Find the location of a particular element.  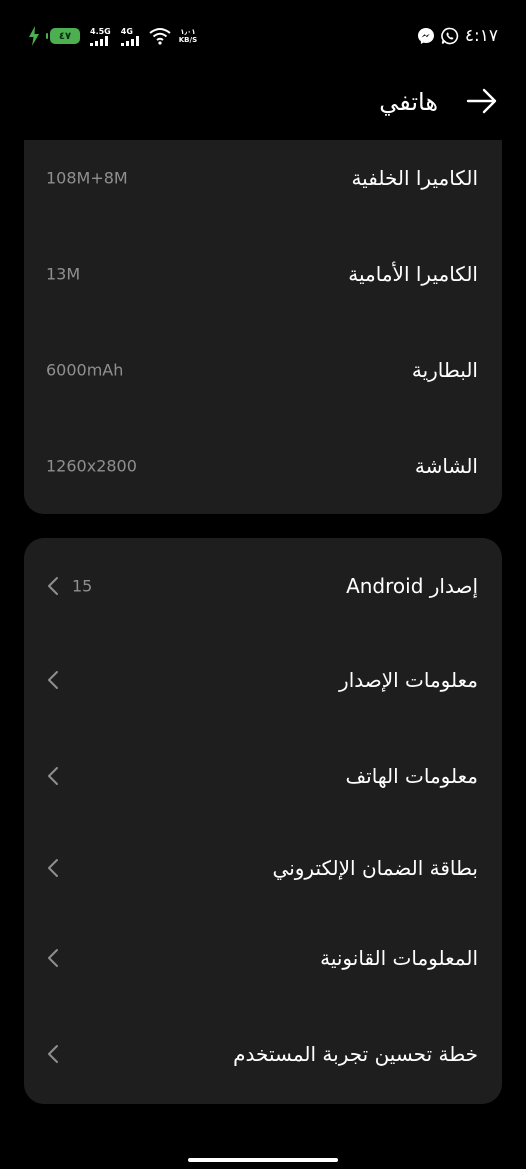

network-type-label-secondary: 4G is located at coordinates (126, 31).